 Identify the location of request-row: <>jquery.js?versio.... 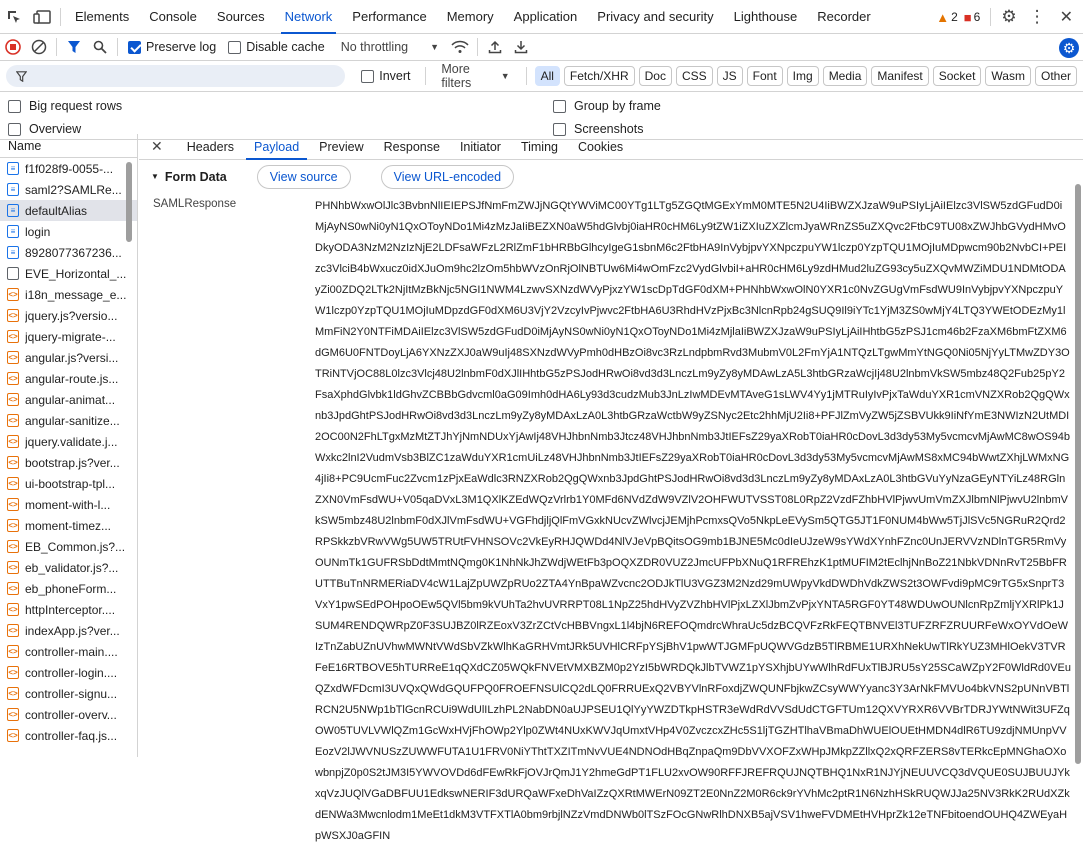
(68, 315).